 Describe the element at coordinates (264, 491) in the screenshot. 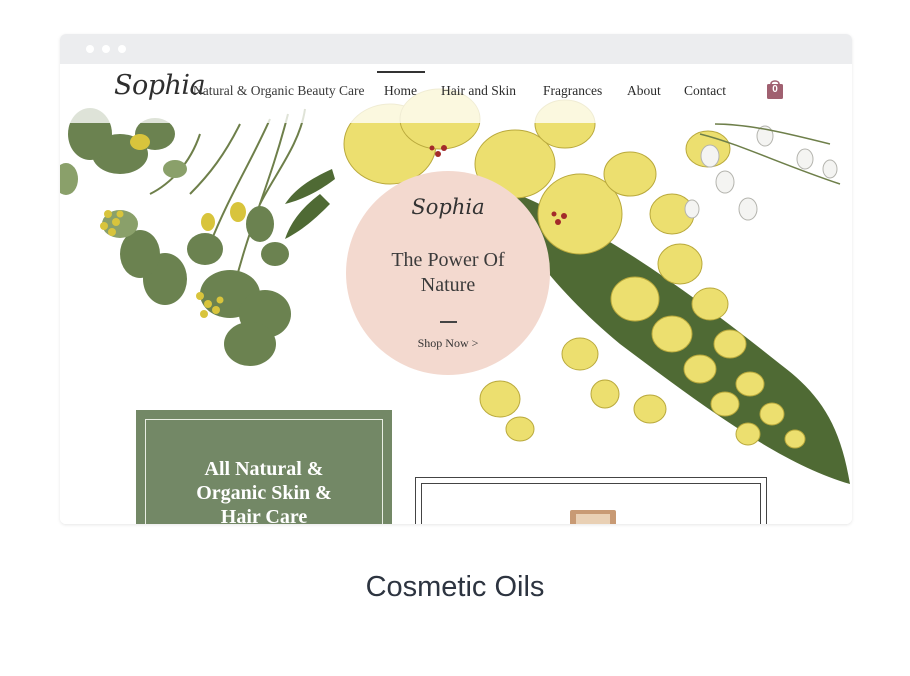

I see `feature-title: All Natural & Organic Skin & Hair Care` at that location.